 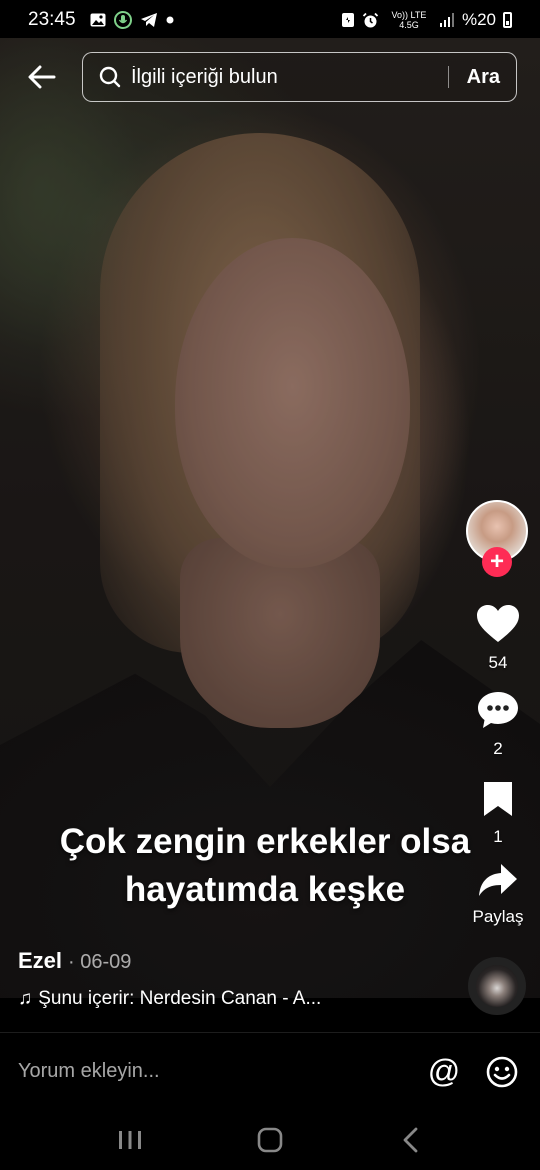 I want to click on comment-input, so click(x=198, y=1071).